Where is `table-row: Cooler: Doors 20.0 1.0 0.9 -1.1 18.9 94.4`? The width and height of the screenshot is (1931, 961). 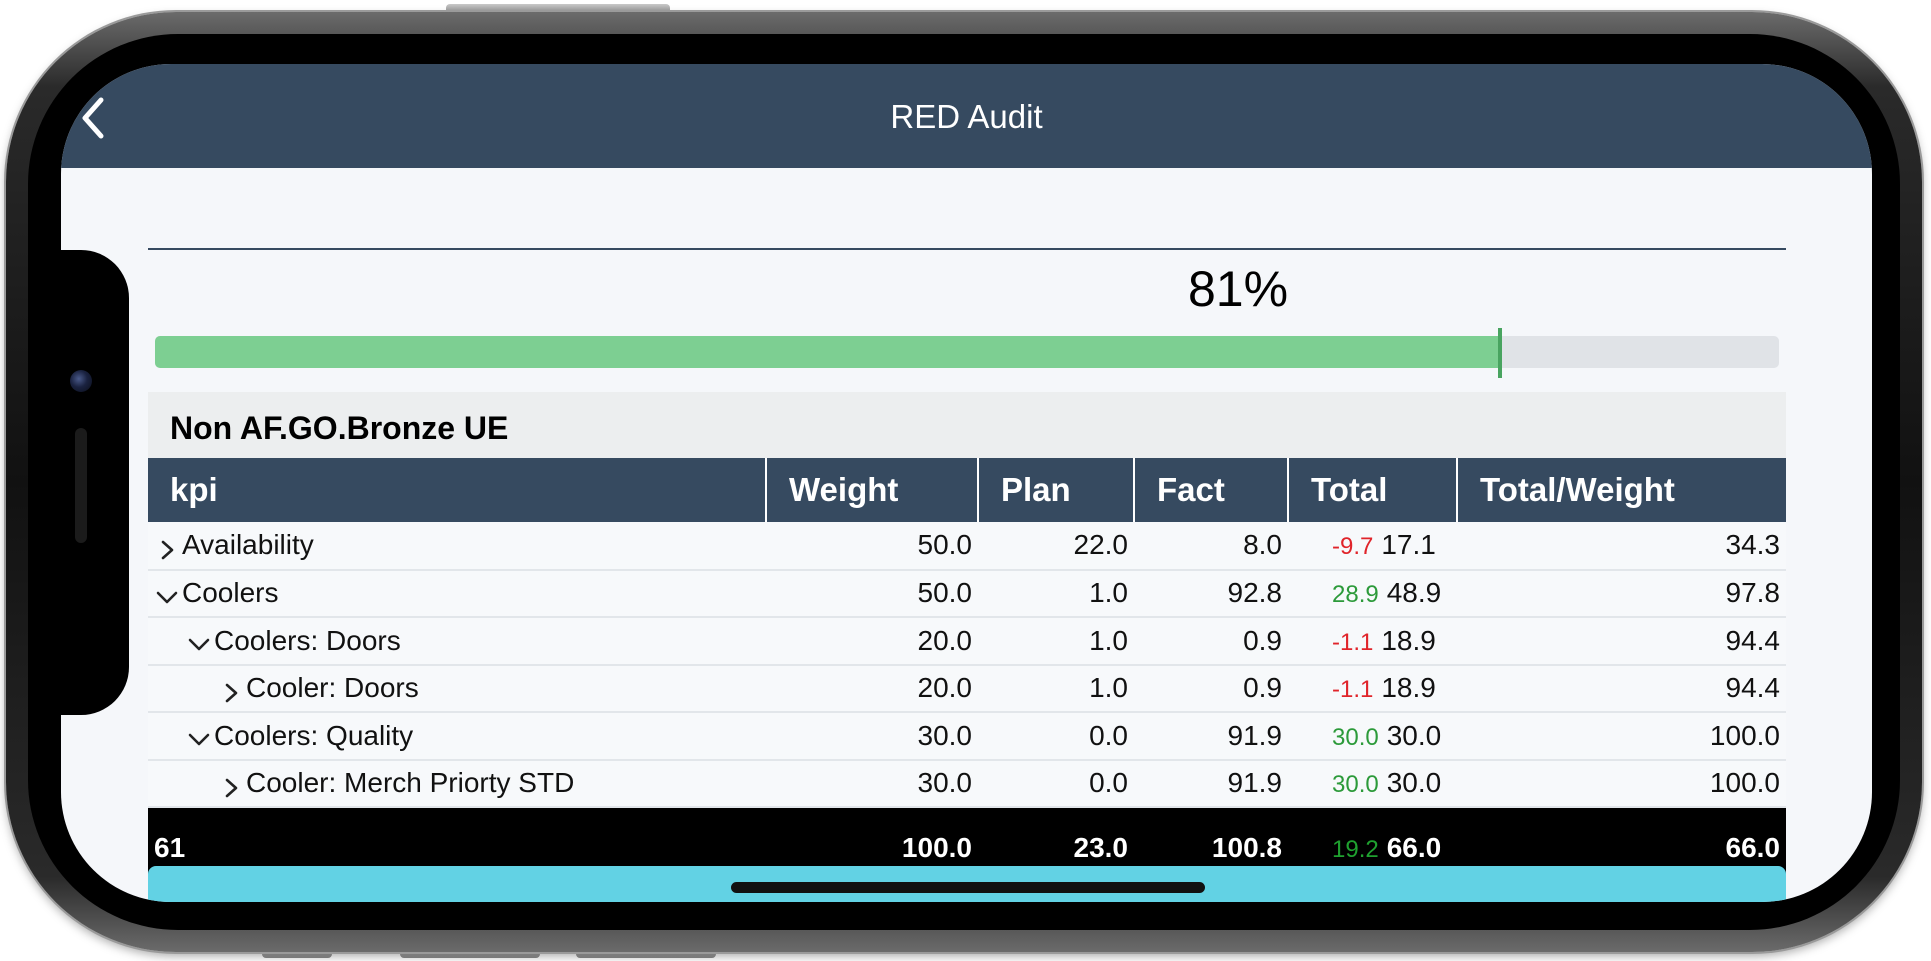 table-row: Cooler: Doors 20.0 1.0 0.9 -1.1 18.9 94.4 is located at coordinates (967, 688).